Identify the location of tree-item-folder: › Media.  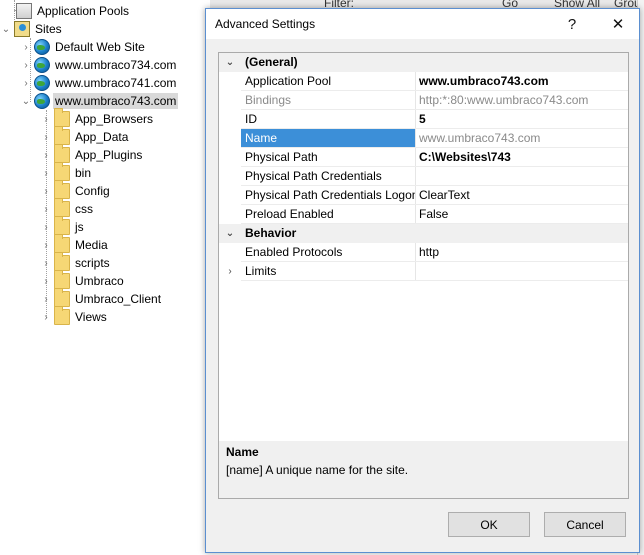
(75, 244).